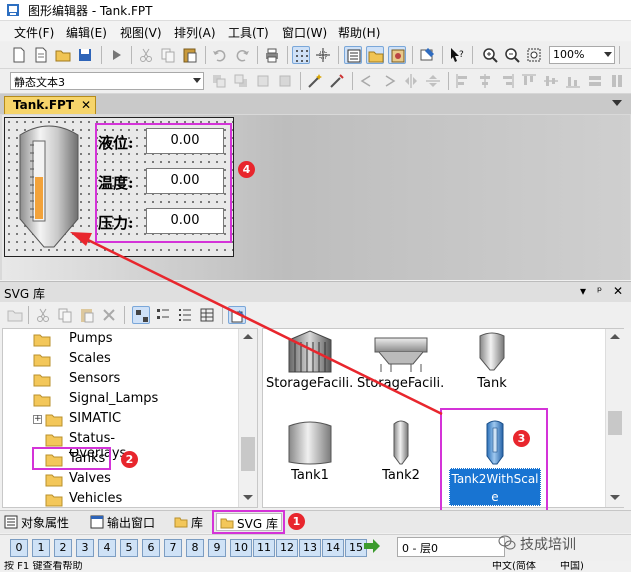  What do you see at coordinates (116, 55) in the screenshot?
I see `run-button` at bounding box center [116, 55].